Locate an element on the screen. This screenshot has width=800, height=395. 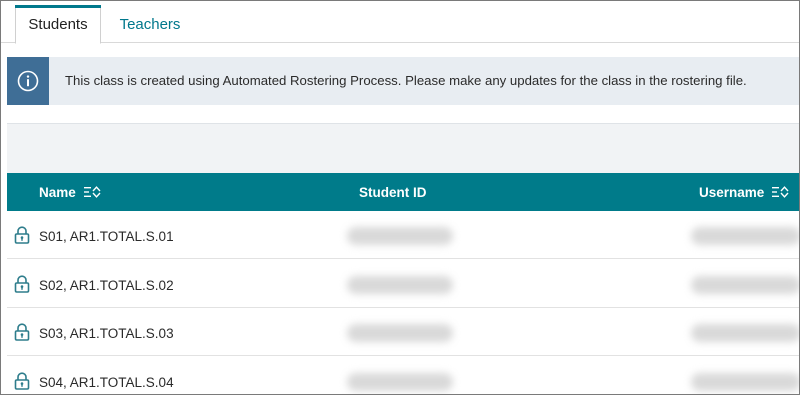
tab-bar: Students Teachers is located at coordinates (400, 22).